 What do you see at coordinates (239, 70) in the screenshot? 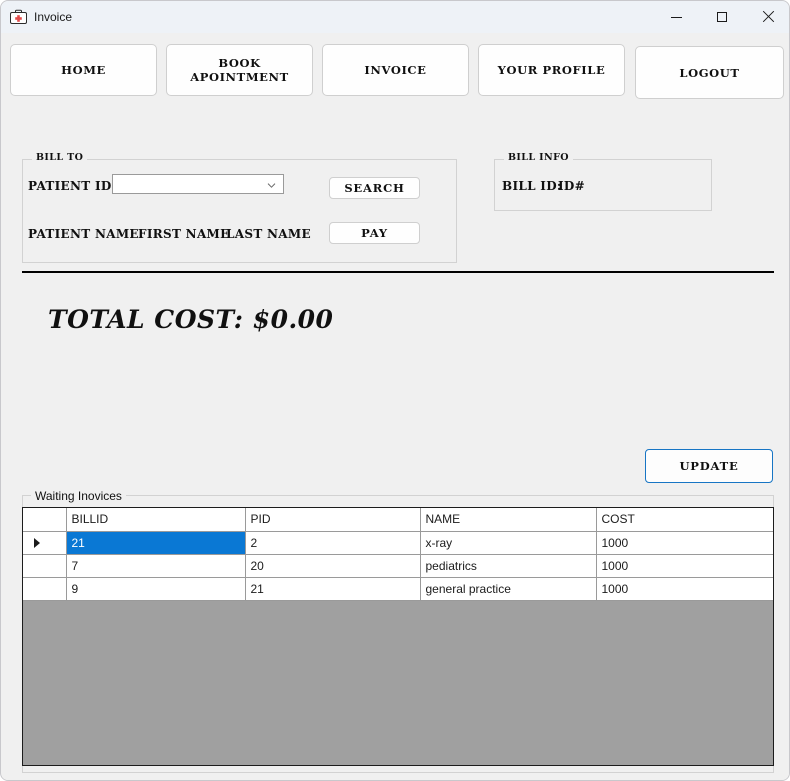
I see `nav-book-appointment-button: BOOK APOINTMENT` at bounding box center [239, 70].